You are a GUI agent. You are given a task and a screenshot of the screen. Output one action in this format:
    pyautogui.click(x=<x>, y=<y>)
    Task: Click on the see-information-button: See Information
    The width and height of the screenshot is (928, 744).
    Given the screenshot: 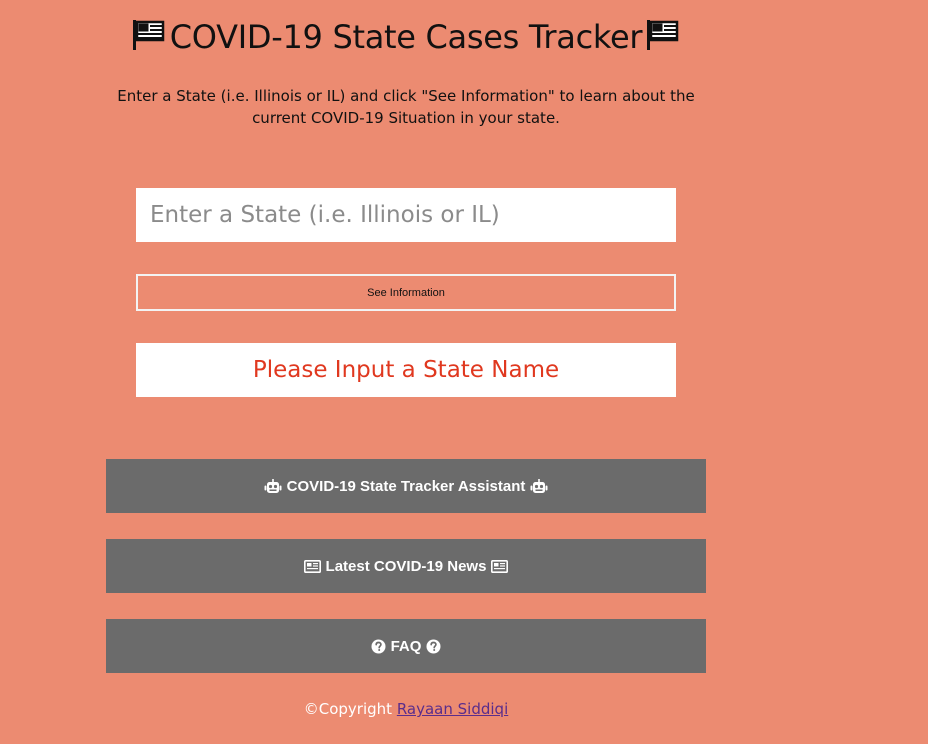 What is the action you would take?
    pyautogui.click(x=406, y=292)
    